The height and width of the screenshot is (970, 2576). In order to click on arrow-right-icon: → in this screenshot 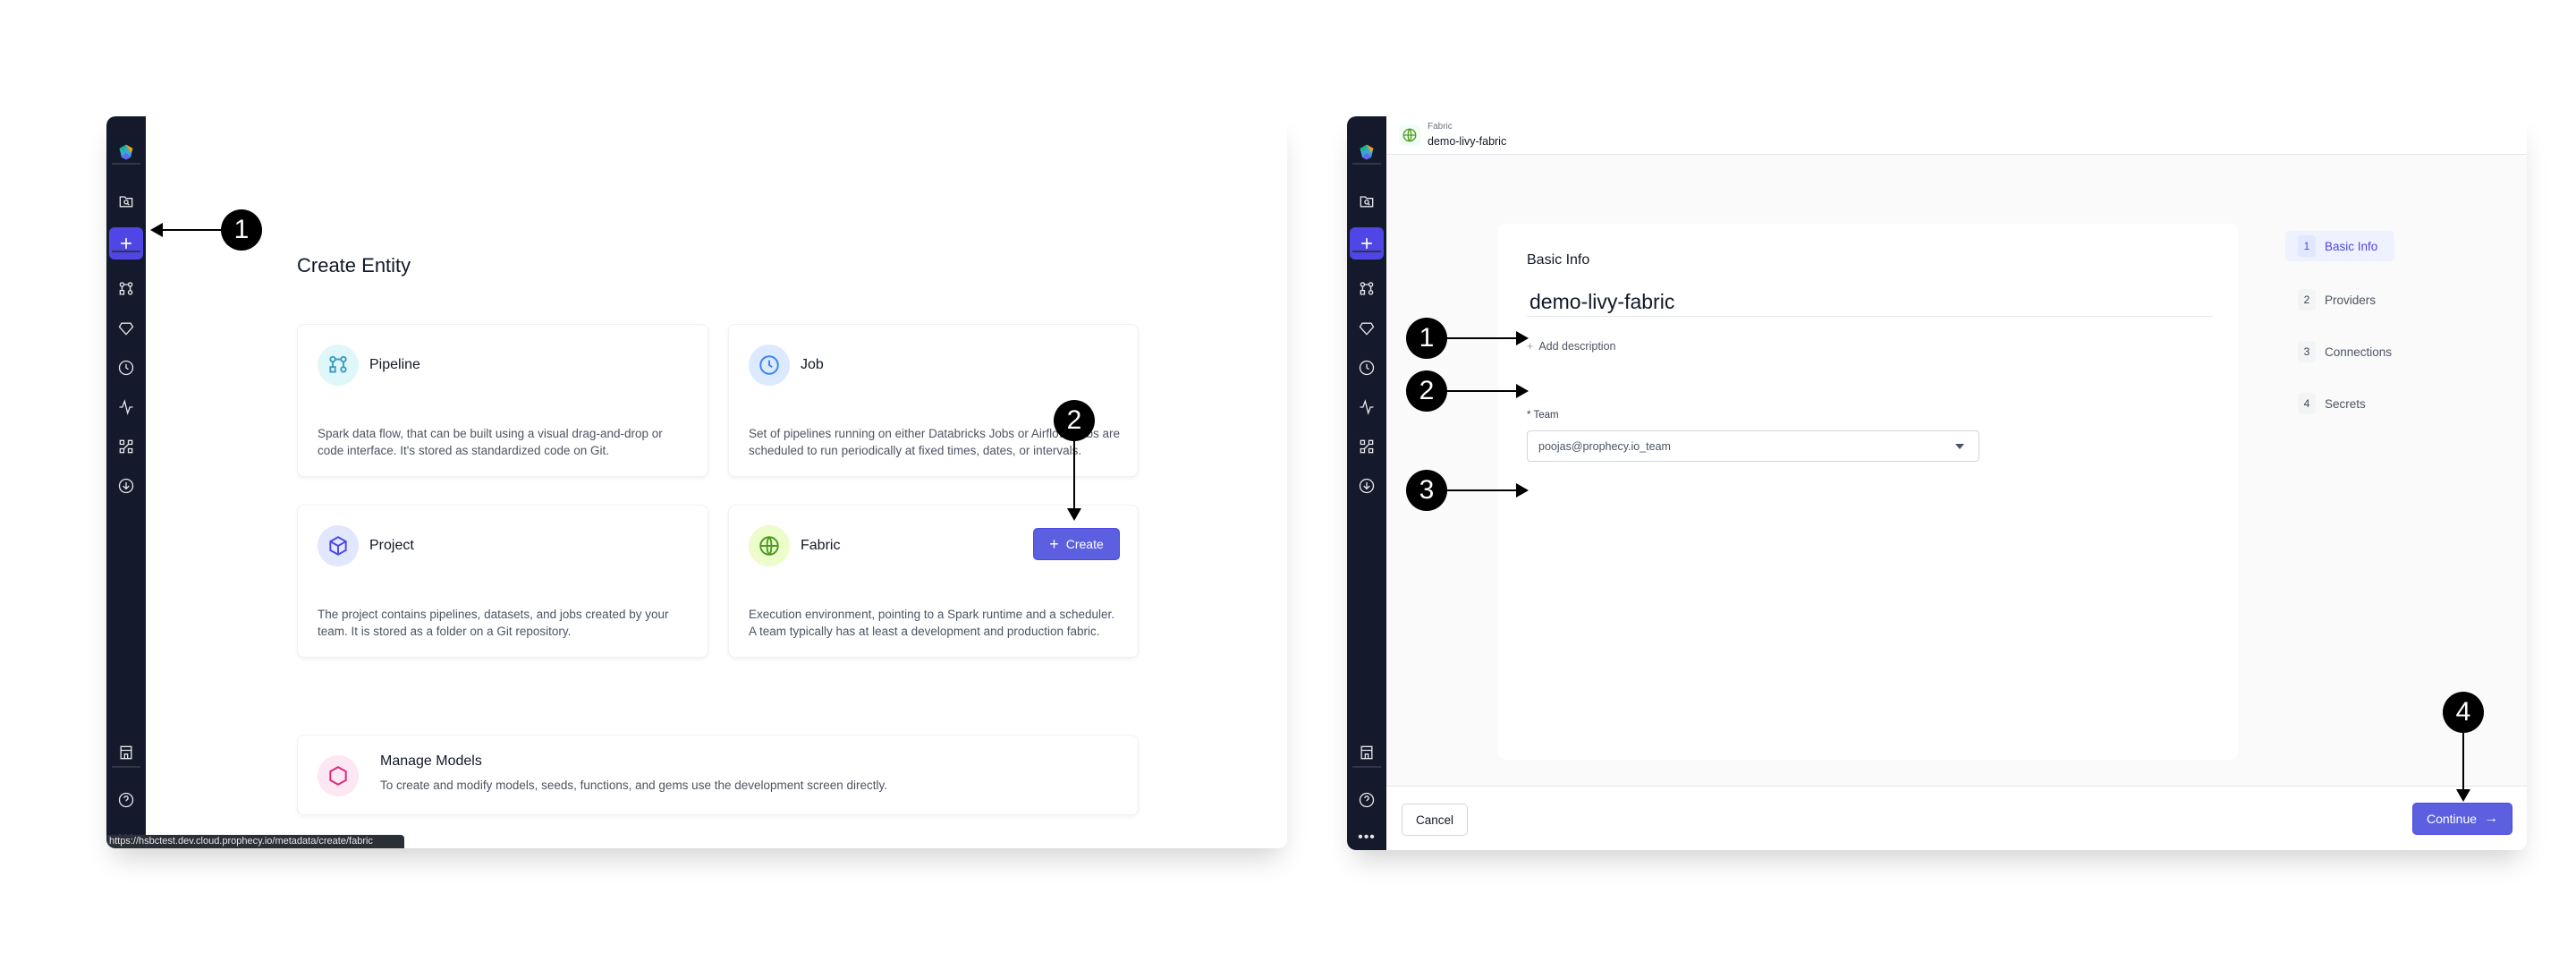, I will do `click(2491, 818)`.